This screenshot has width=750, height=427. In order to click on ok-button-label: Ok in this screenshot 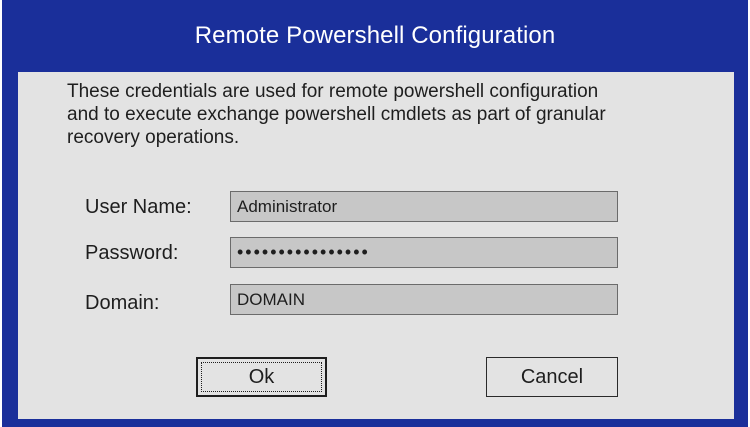, I will do `click(261, 376)`.